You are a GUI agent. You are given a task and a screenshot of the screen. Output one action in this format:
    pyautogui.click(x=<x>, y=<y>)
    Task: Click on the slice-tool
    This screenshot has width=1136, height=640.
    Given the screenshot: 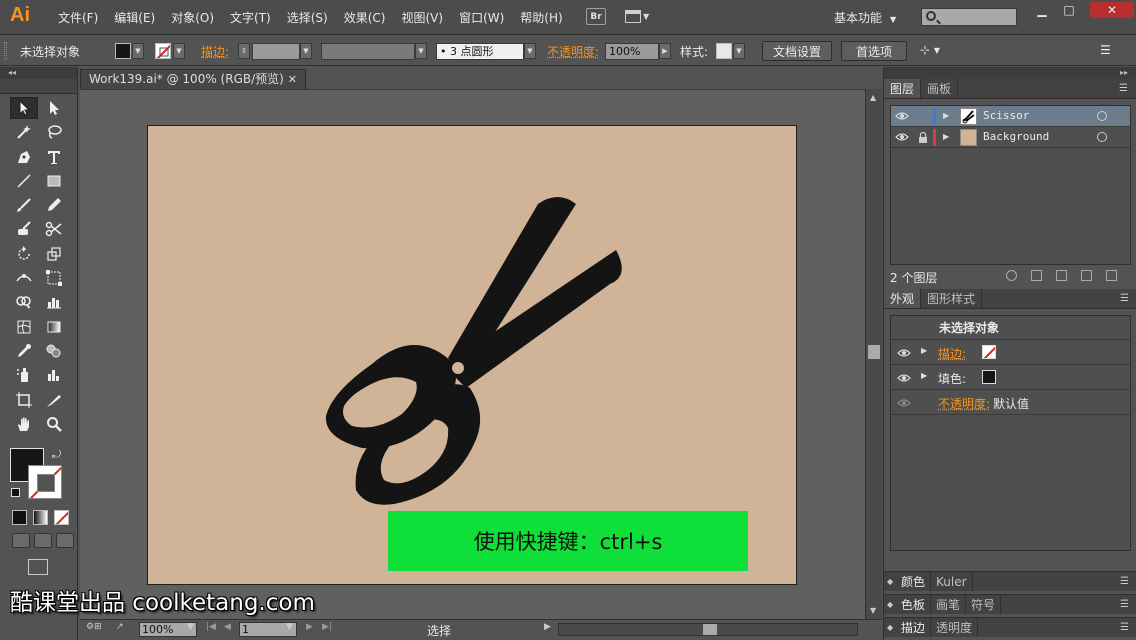 What is the action you would take?
    pyautogui.click(x=54, y=400)
    